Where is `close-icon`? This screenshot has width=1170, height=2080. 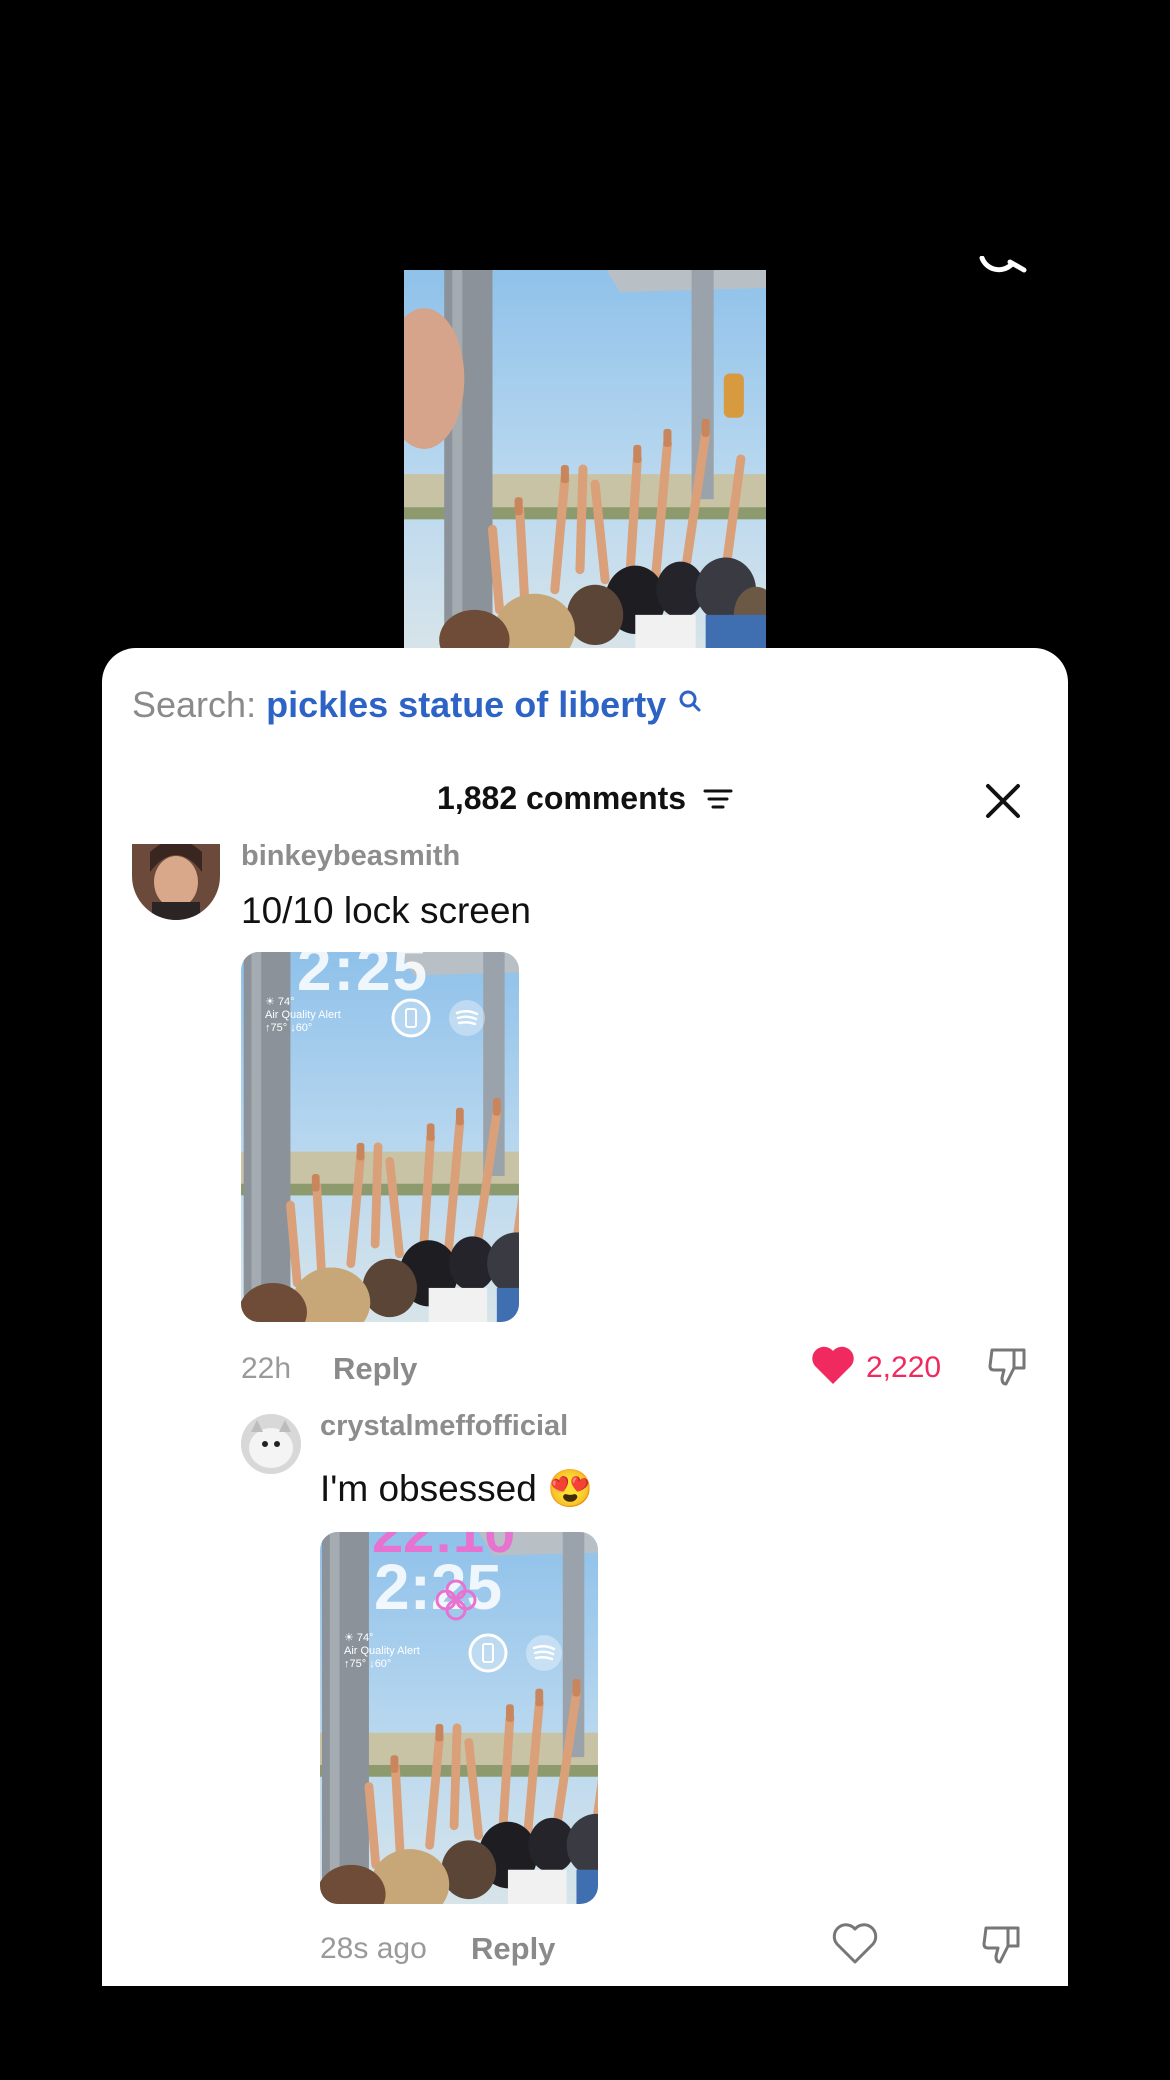
close-icon is located at coordinates (1003, 801).